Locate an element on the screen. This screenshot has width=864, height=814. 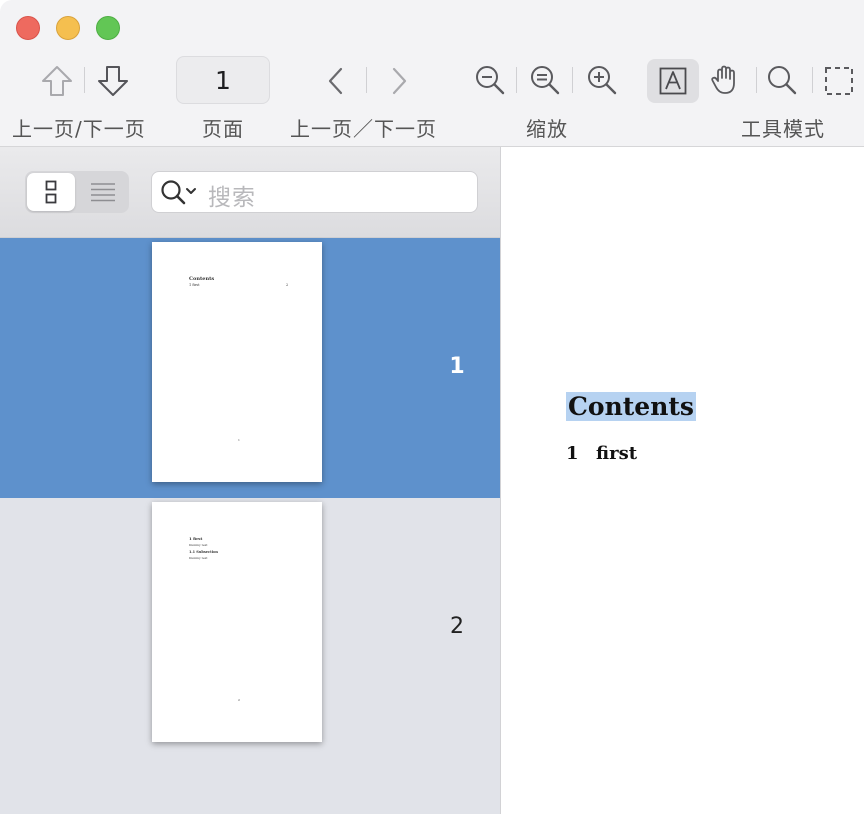
zoom-in-button is located at coordinates (602, 80).